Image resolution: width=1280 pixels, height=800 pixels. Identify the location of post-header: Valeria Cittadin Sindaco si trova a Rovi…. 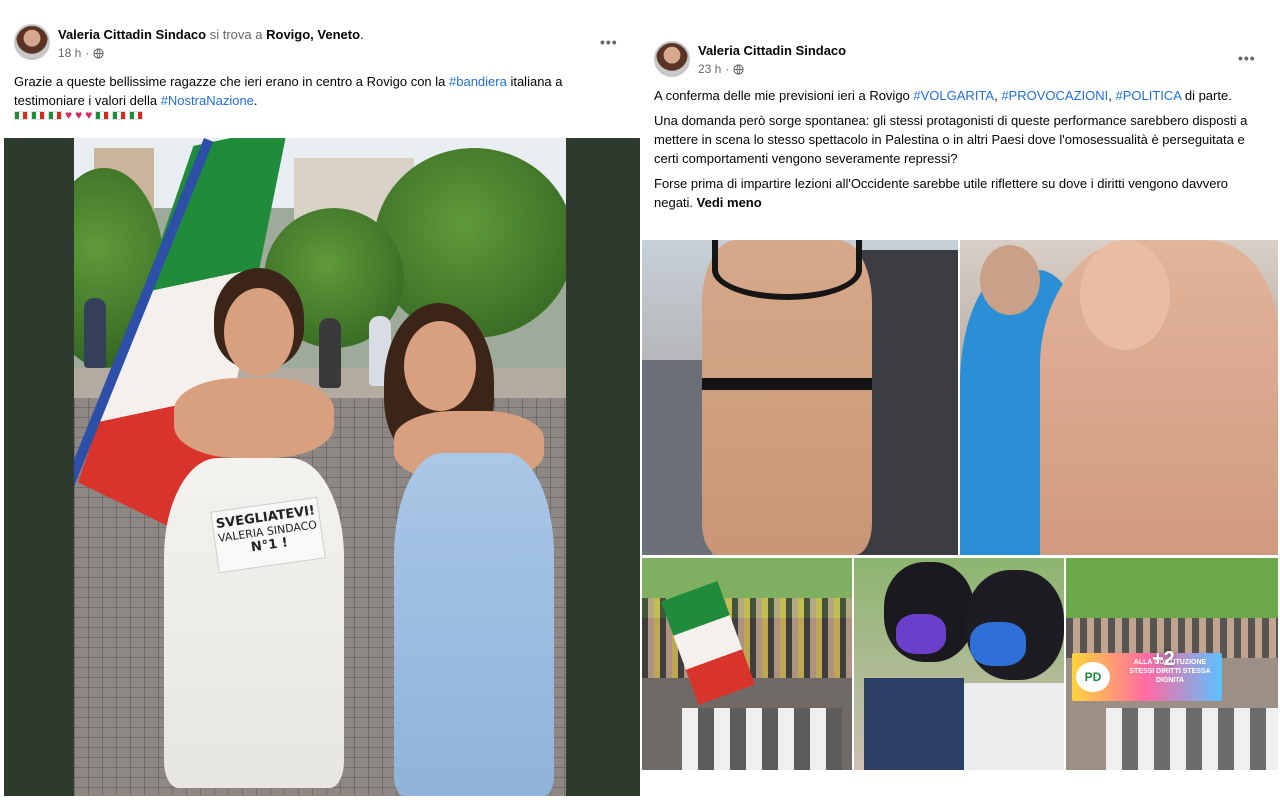
(211, 34).